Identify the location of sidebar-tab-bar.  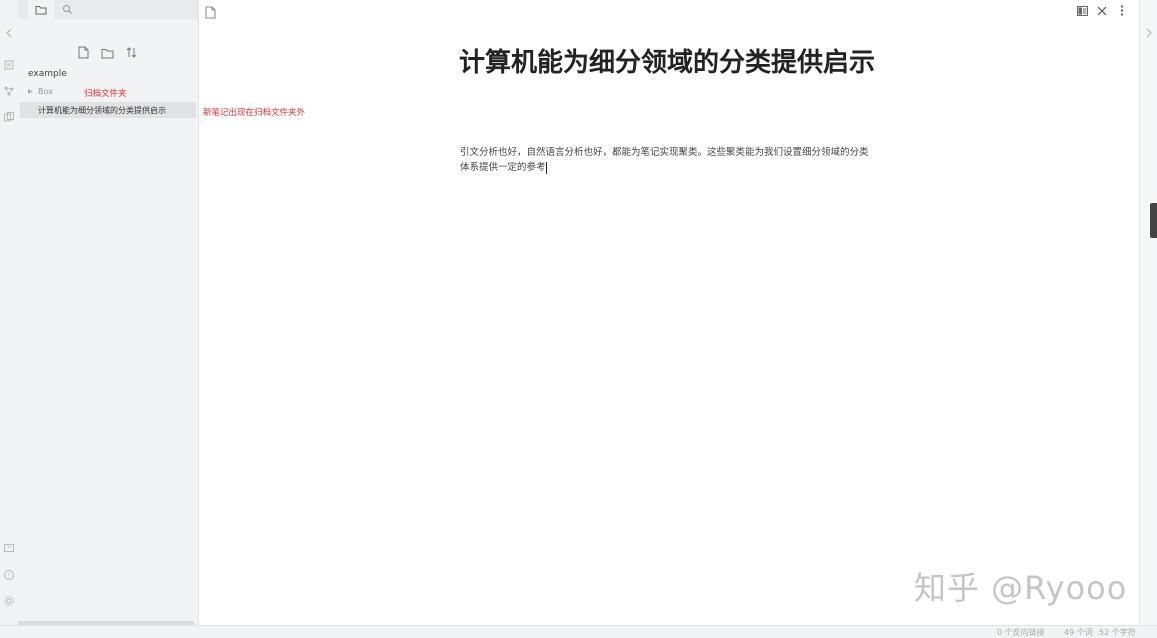
(108, 9).